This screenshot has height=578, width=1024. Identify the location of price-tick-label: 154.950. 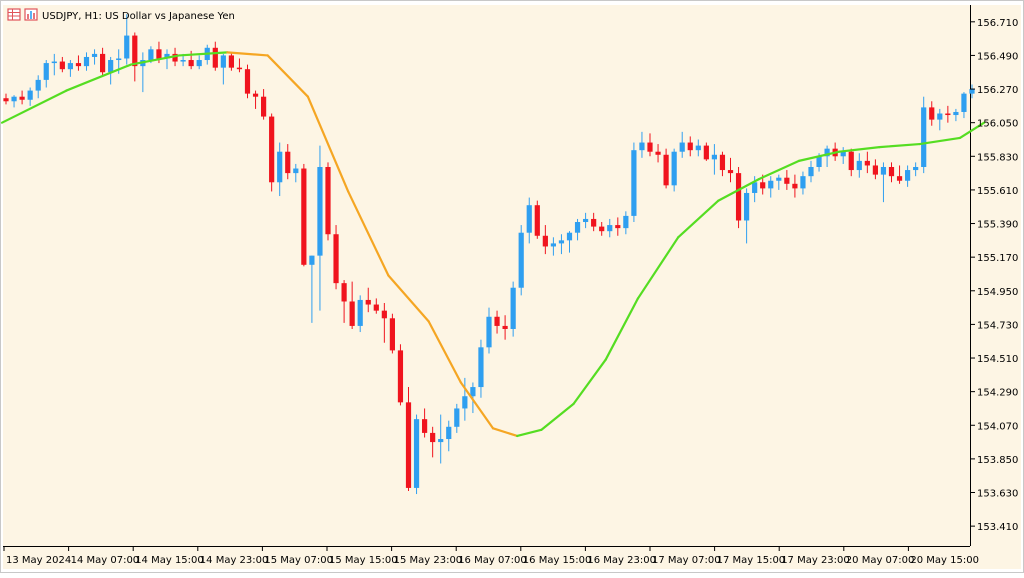
(997, 292).